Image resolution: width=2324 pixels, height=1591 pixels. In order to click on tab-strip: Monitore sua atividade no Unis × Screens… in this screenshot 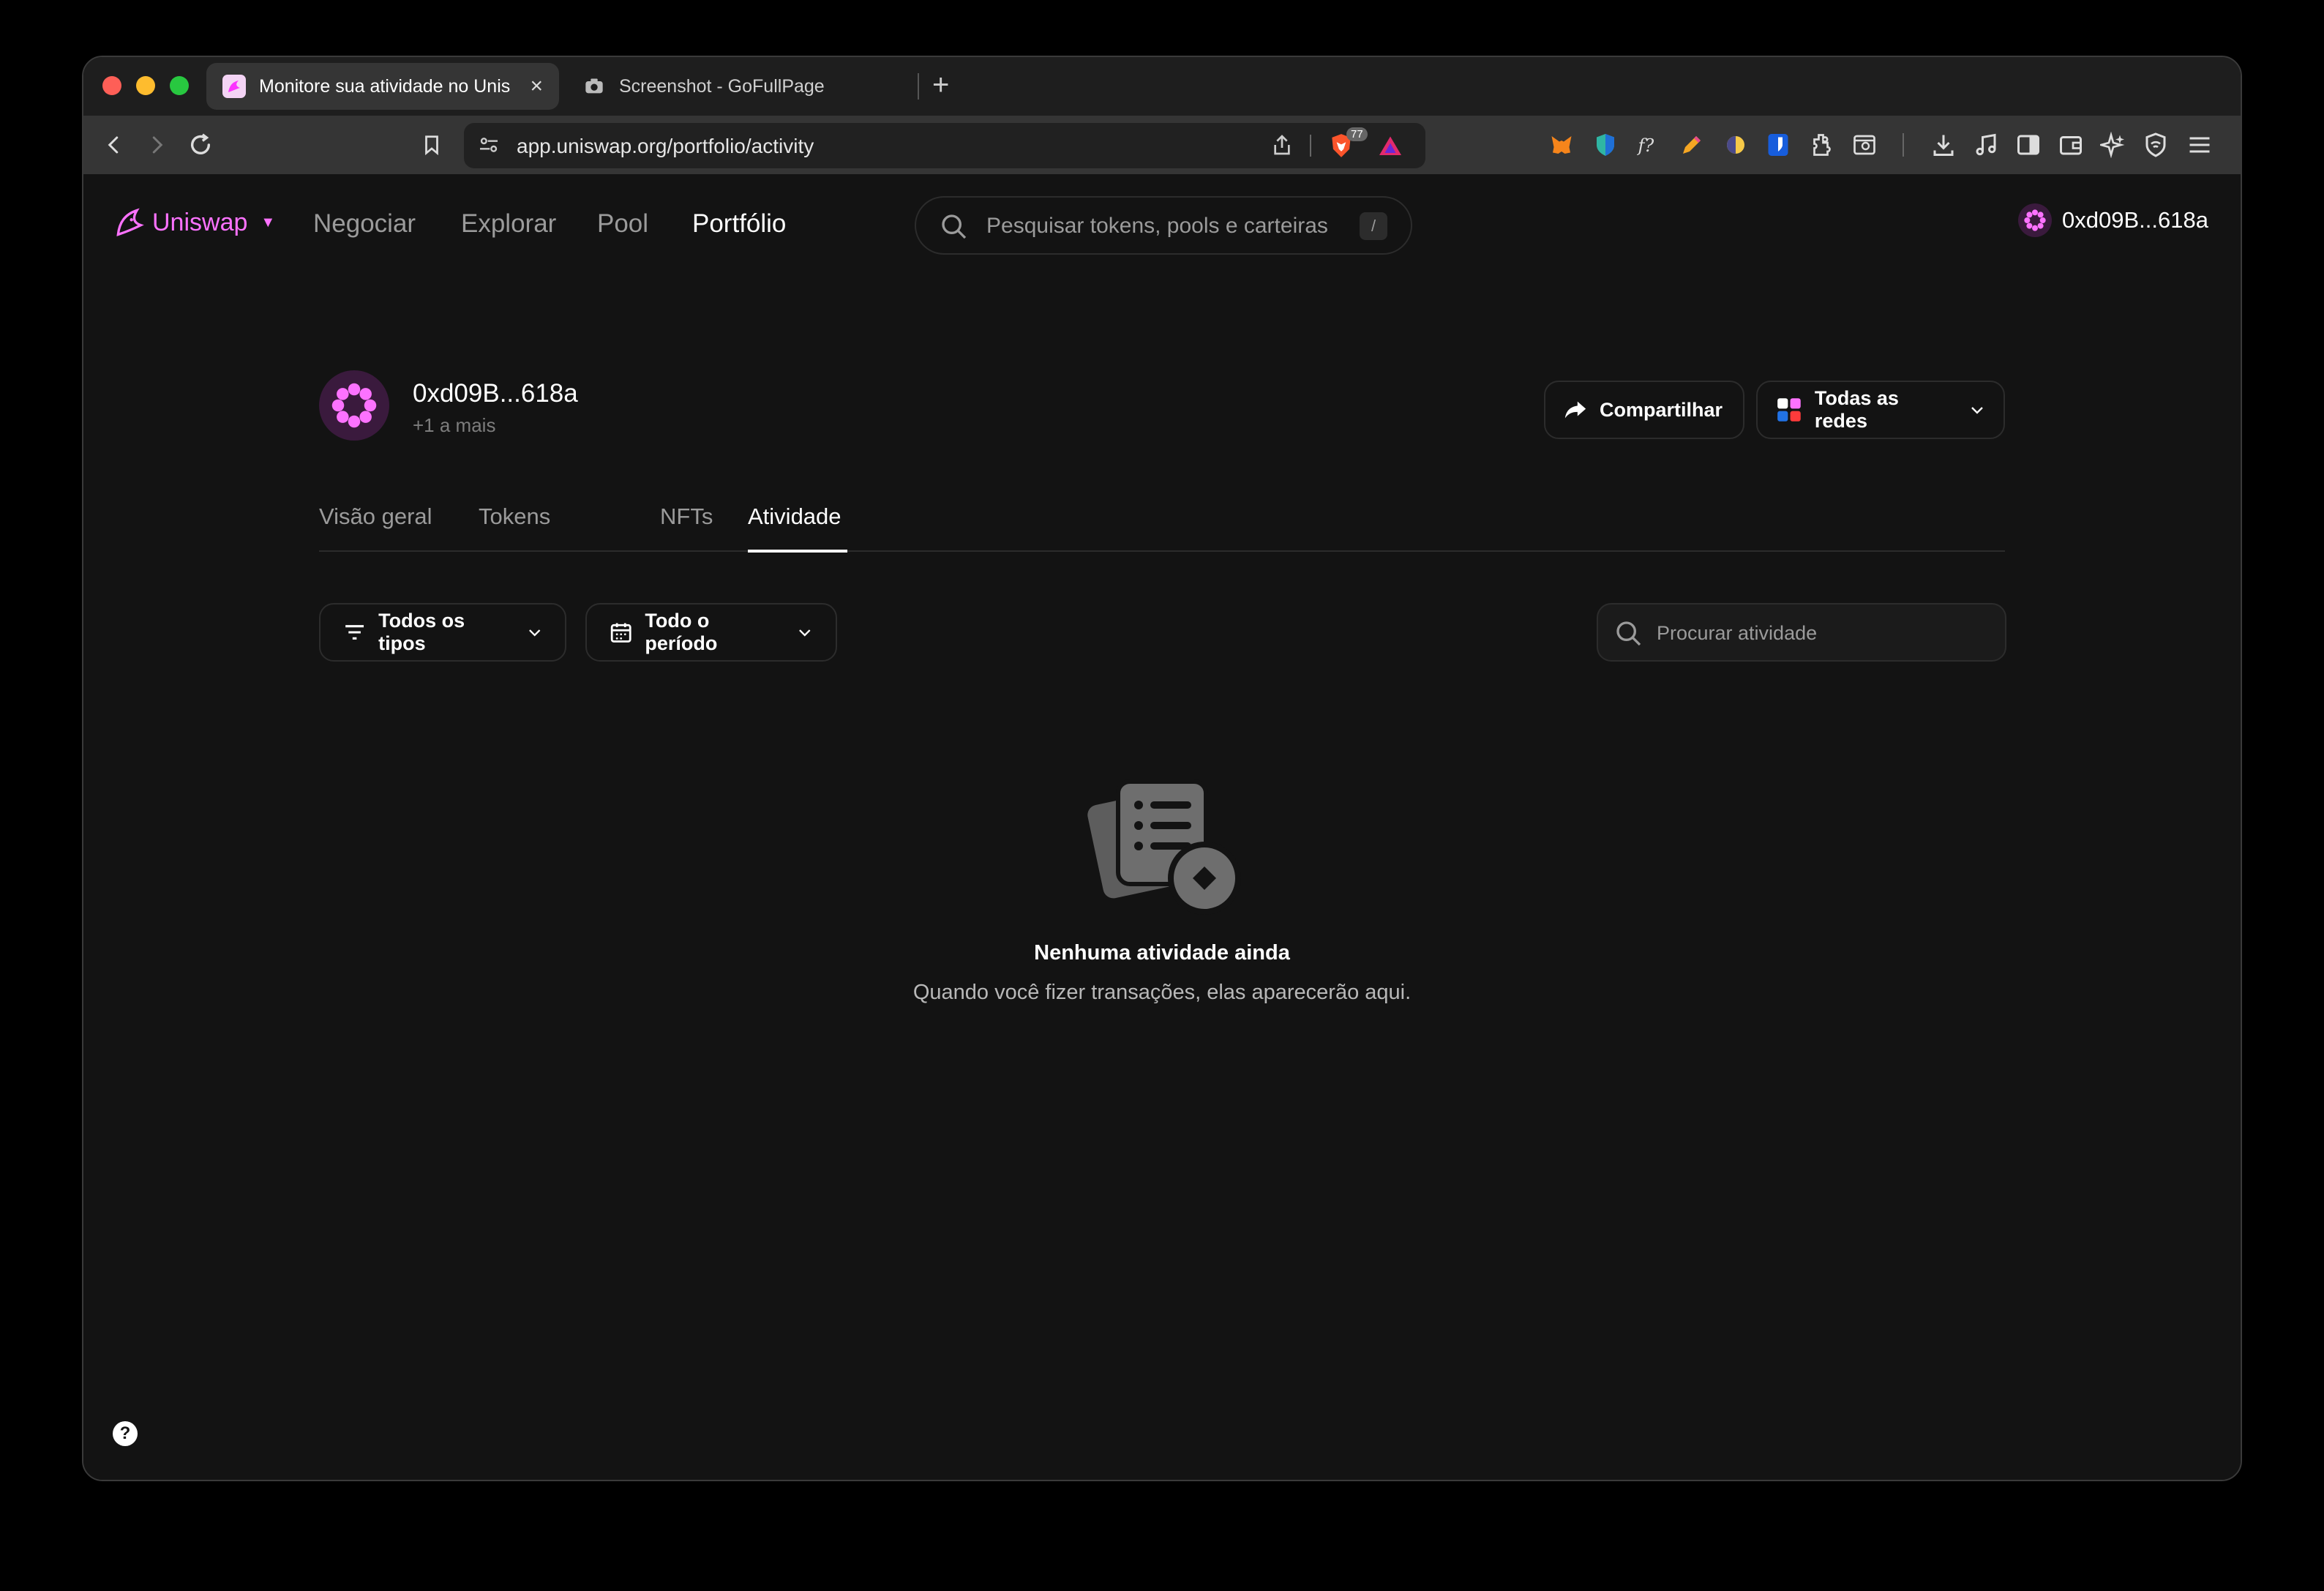, I will do `click(1162, 86)`.